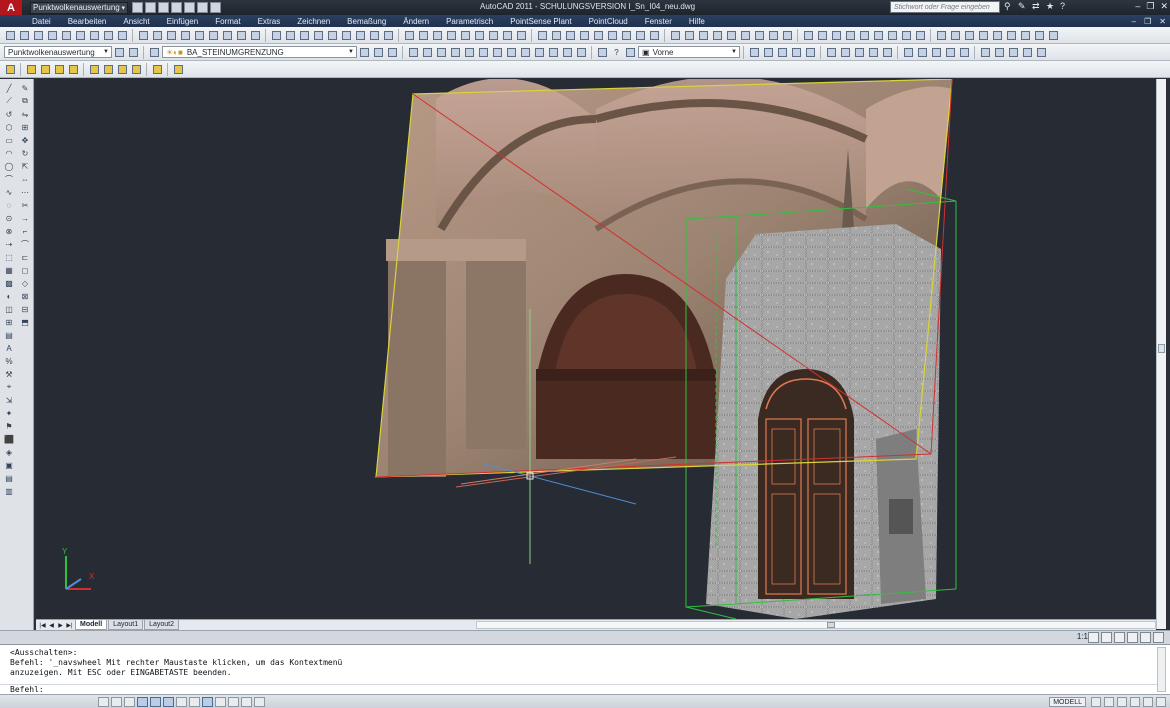  What do you see at coordinates (1011, 35) in the screenshot?
I see `standard-tool-69-icon` at bounding box center [1011, 35].